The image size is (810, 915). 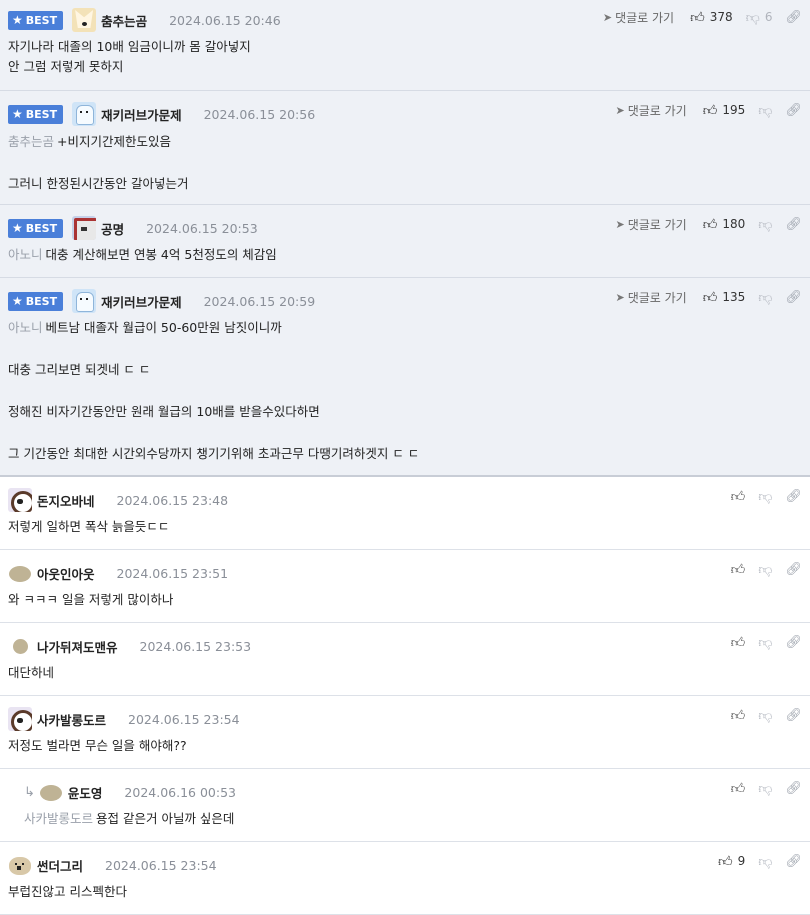 What do you see at coordinates (724, 297) in the screenshot?
I see `upvote-button: 👍︎ 135` at bounding box center [724, 297].